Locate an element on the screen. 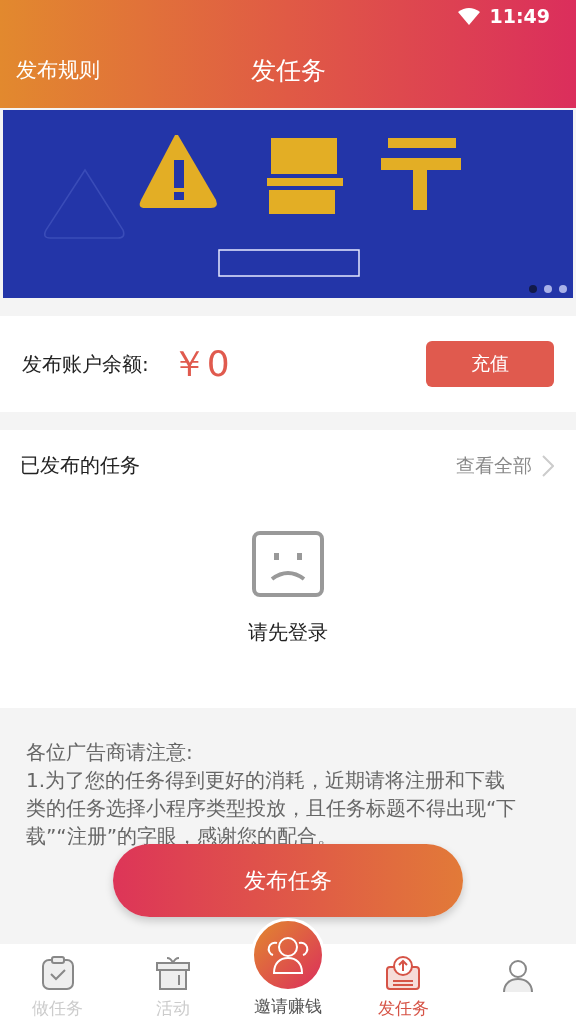 The height and width of the screenshot is (1024, 576). view-all-link: 查看全部 is located at coordinates (505, 465).